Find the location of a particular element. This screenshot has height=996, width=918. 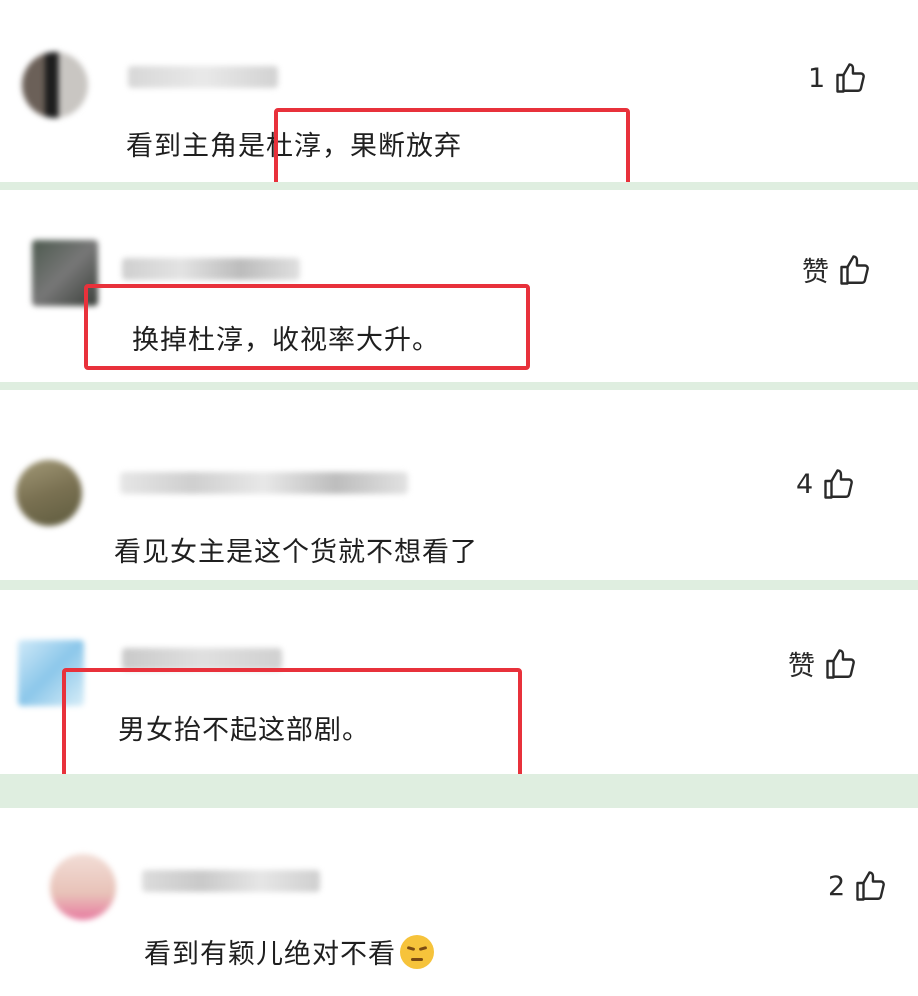

like-button: 1 is located at coordinates (838, 78).